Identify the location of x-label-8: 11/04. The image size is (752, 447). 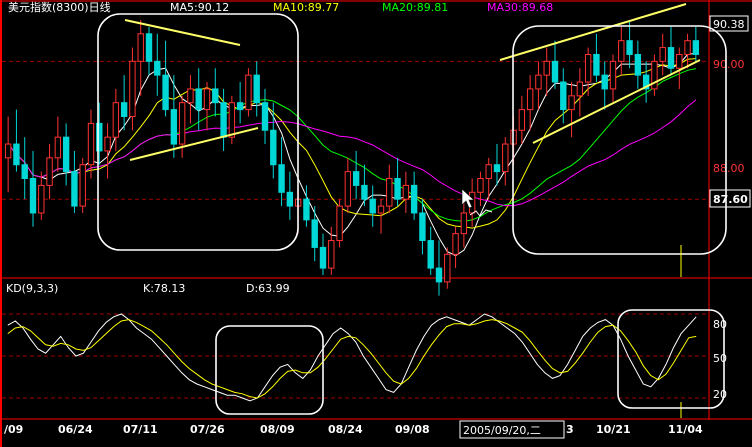
(685, 429).